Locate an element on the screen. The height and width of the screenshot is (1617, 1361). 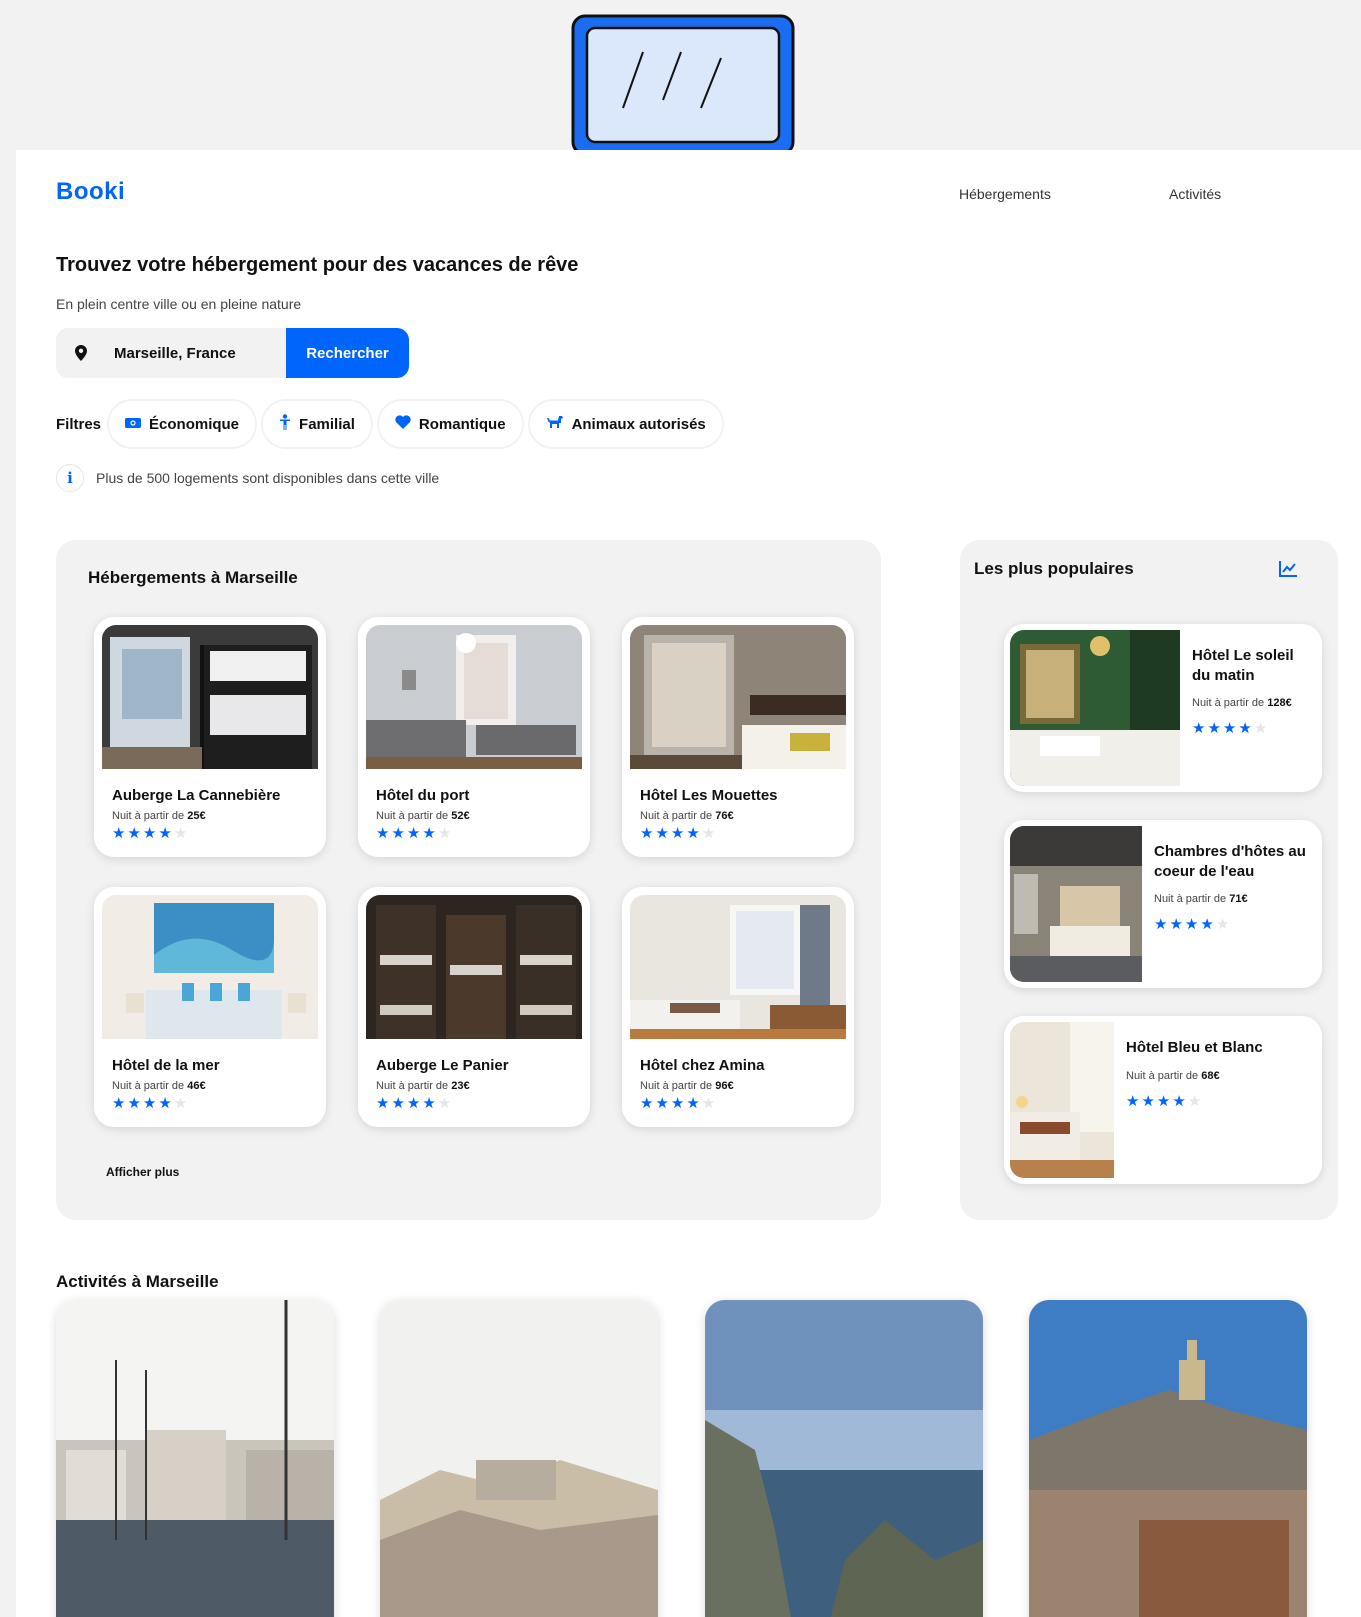
nav-item-activites: Activités is located at coordinates (1195, 194).